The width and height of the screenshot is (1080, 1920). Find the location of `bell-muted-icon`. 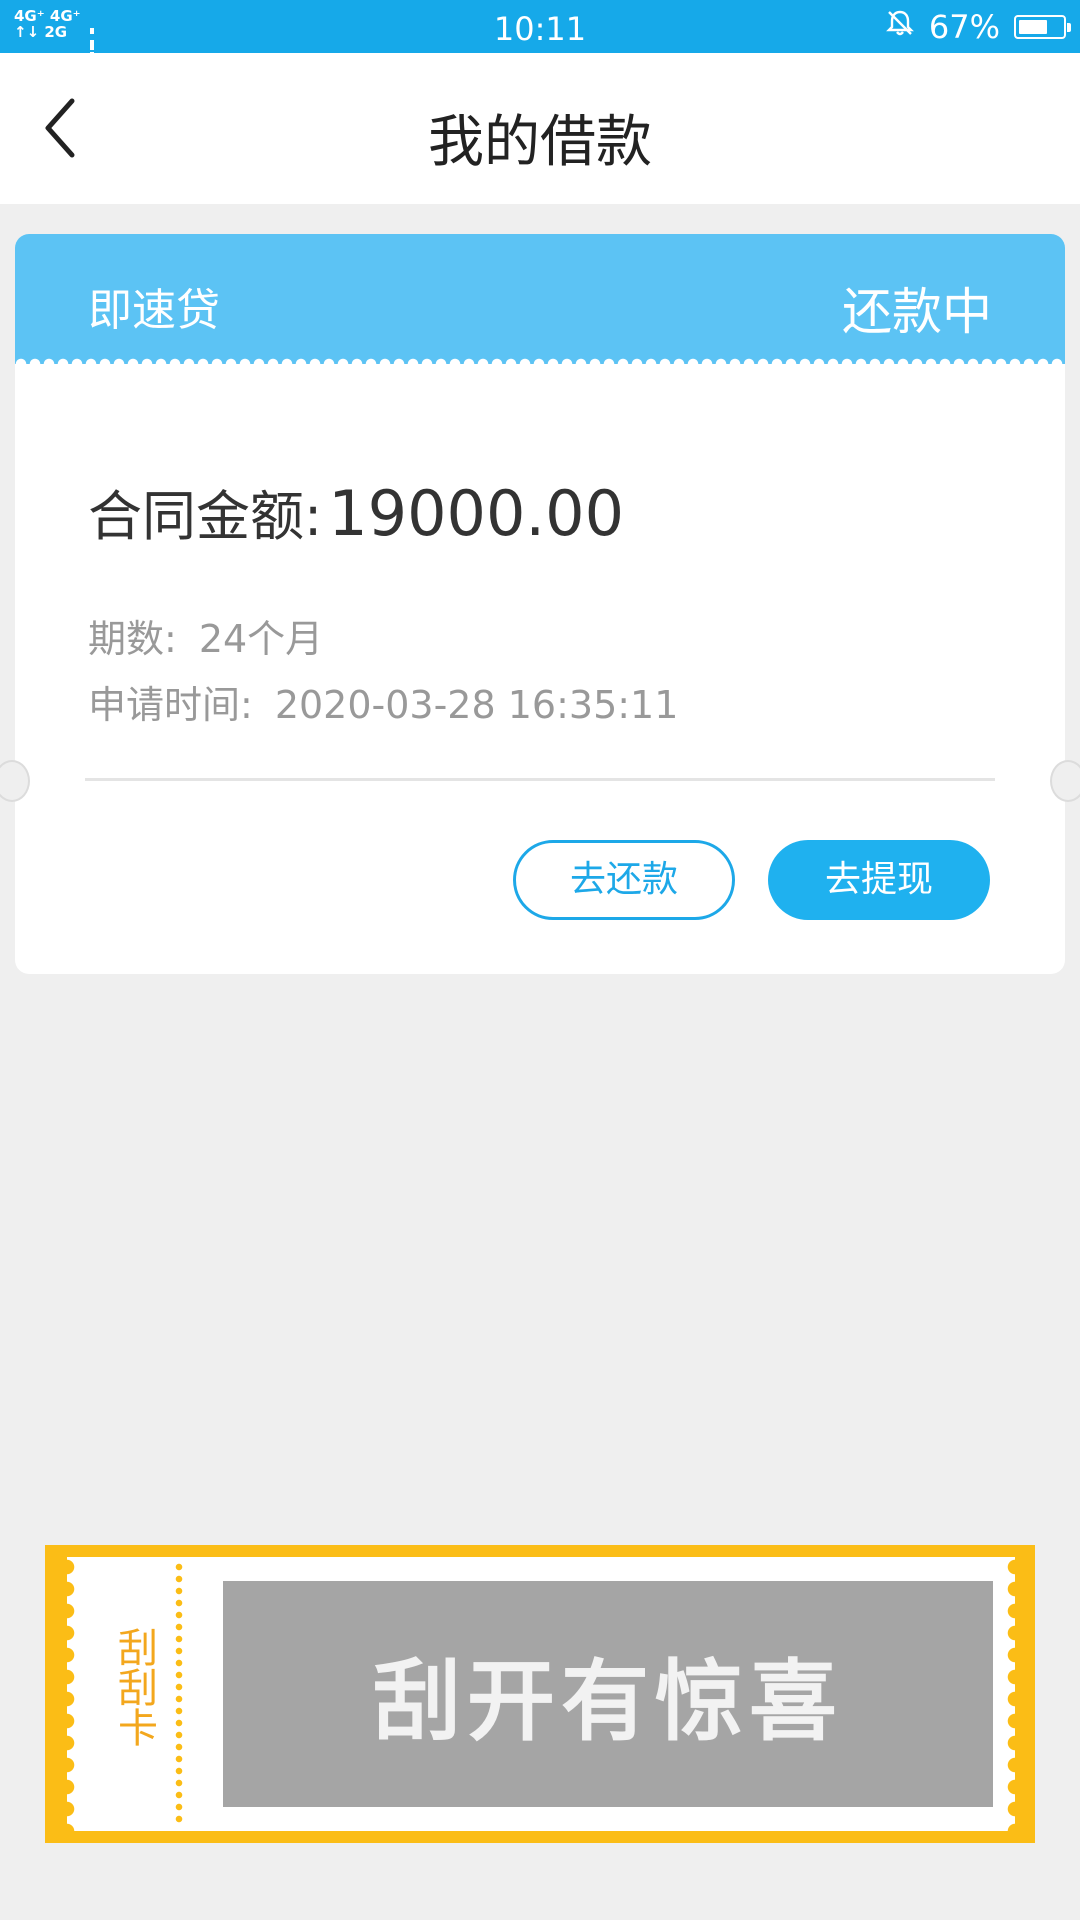

bell-muted-icon is located at coordinates (900, 27).